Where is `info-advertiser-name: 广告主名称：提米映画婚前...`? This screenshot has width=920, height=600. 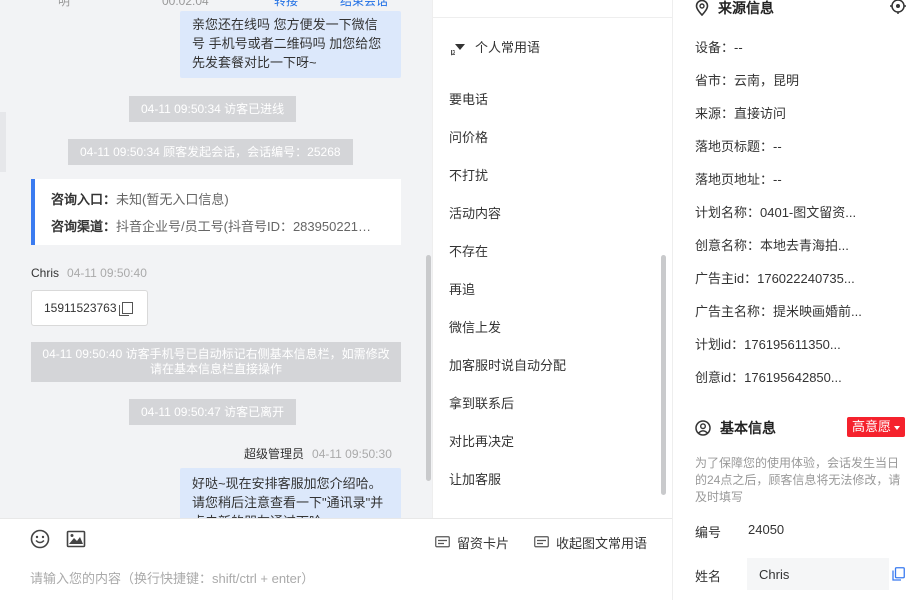 info-advertiser-name: 广告主名称：提米映画婚前... is located at coordinates (778, 311).